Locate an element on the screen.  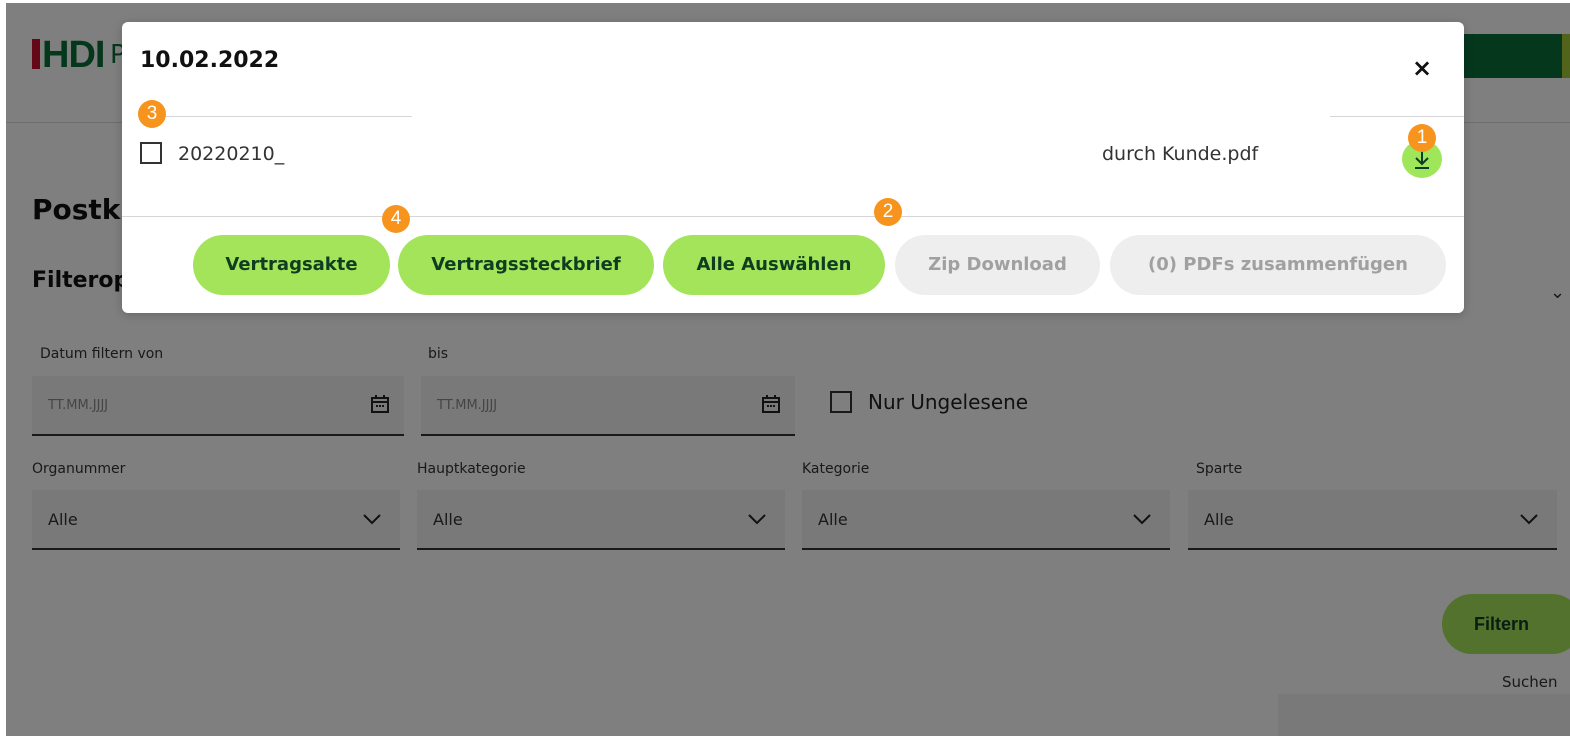
vertragssteckbrief-button: Vertragssteckbrief is located at coordinates (526, 265).